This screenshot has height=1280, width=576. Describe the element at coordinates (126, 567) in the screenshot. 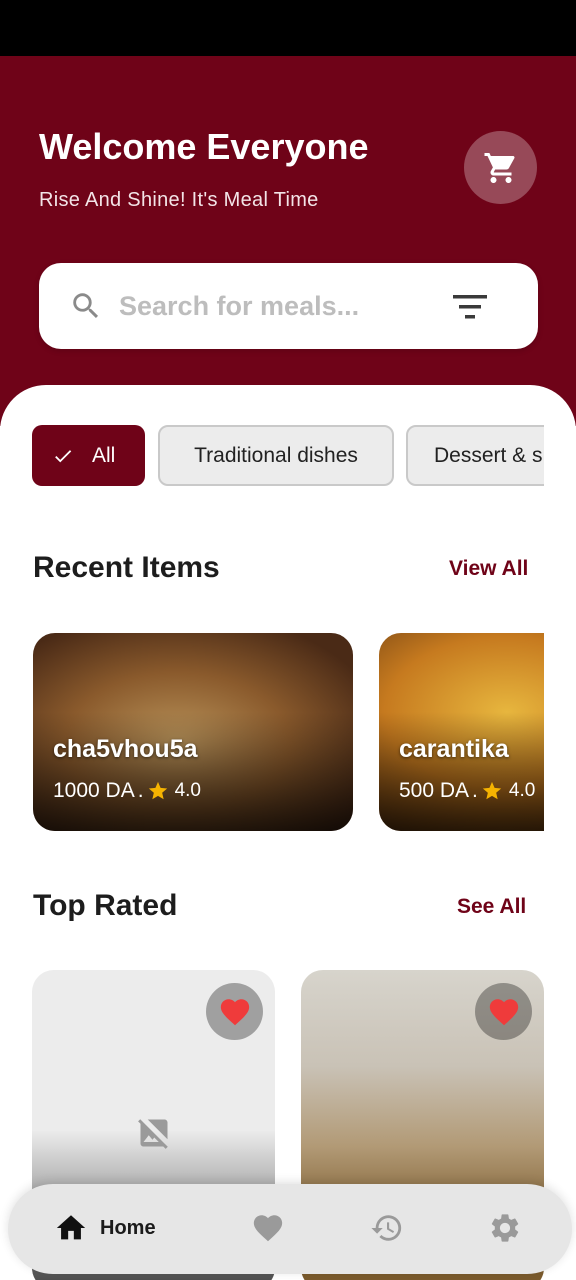

I see `recent-items-title: Recent Items` at that location.